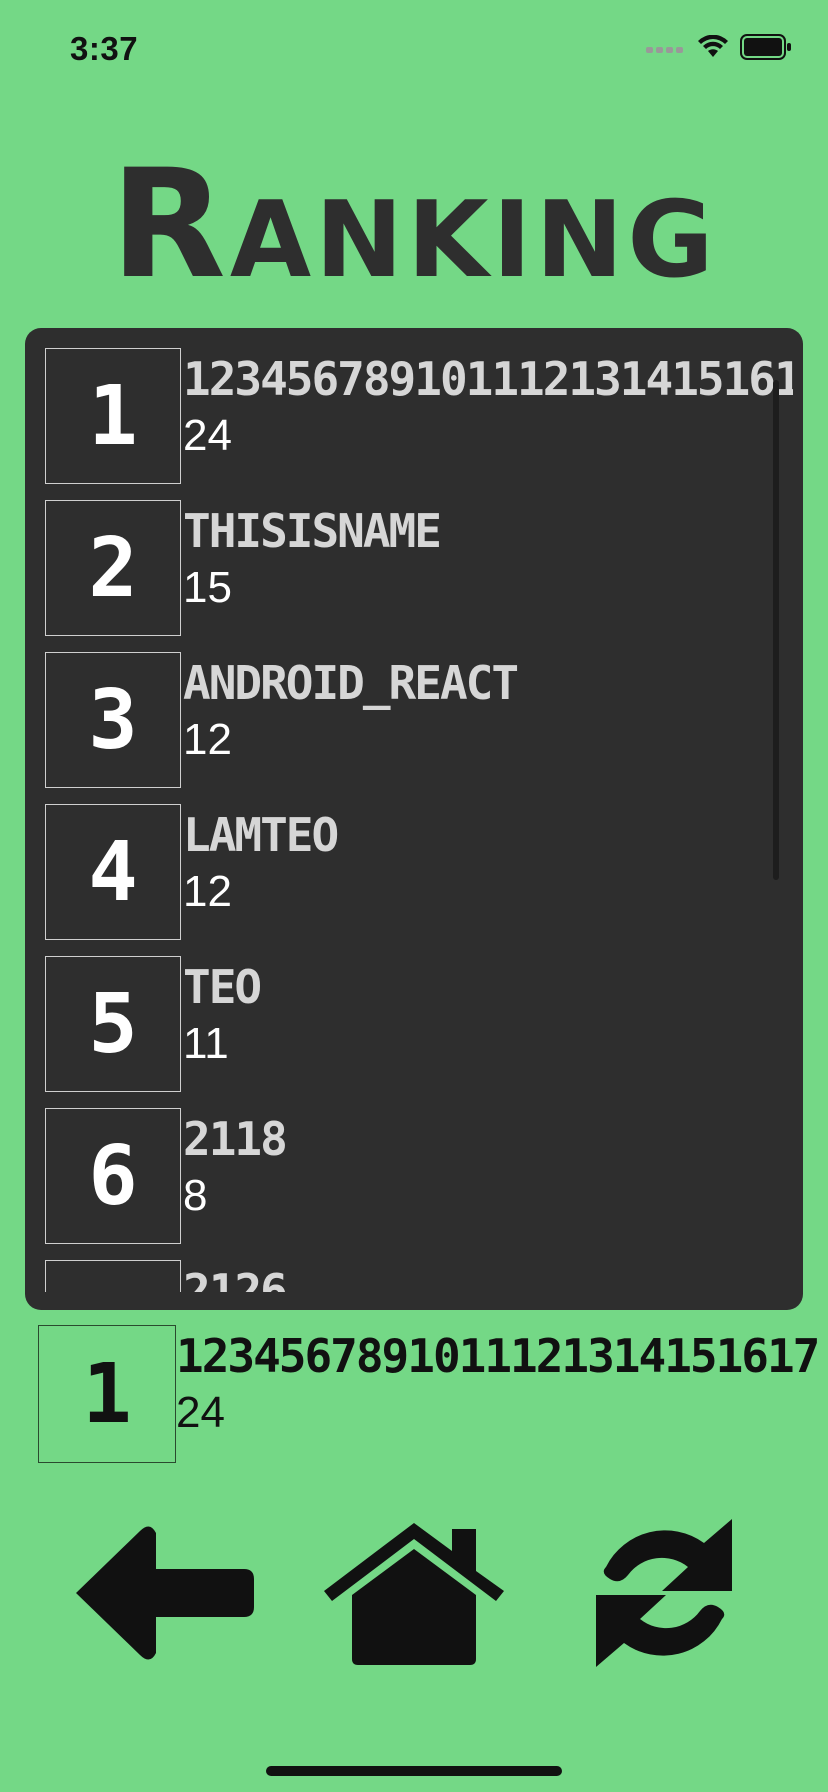 The height and width of the screenshot is (1792, 828). Describe the element at coordinates (666, 49) in the screenshot. I see `signal-icon` at that location.